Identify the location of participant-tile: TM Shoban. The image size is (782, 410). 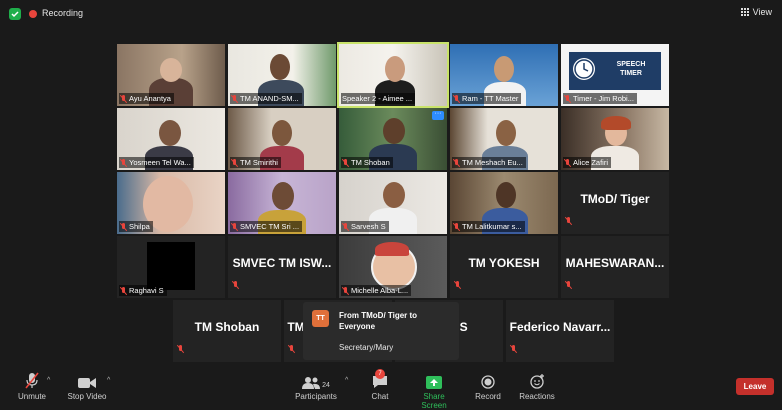
(227, 331).